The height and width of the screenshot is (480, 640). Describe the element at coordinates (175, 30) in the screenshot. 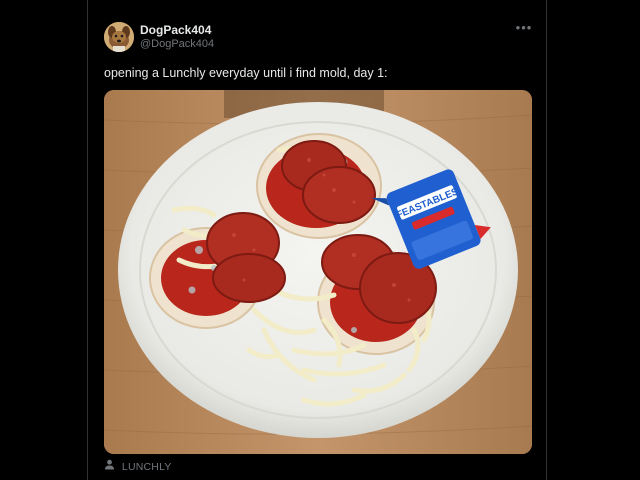

I see `author-display-name: DogPack404` at that location.